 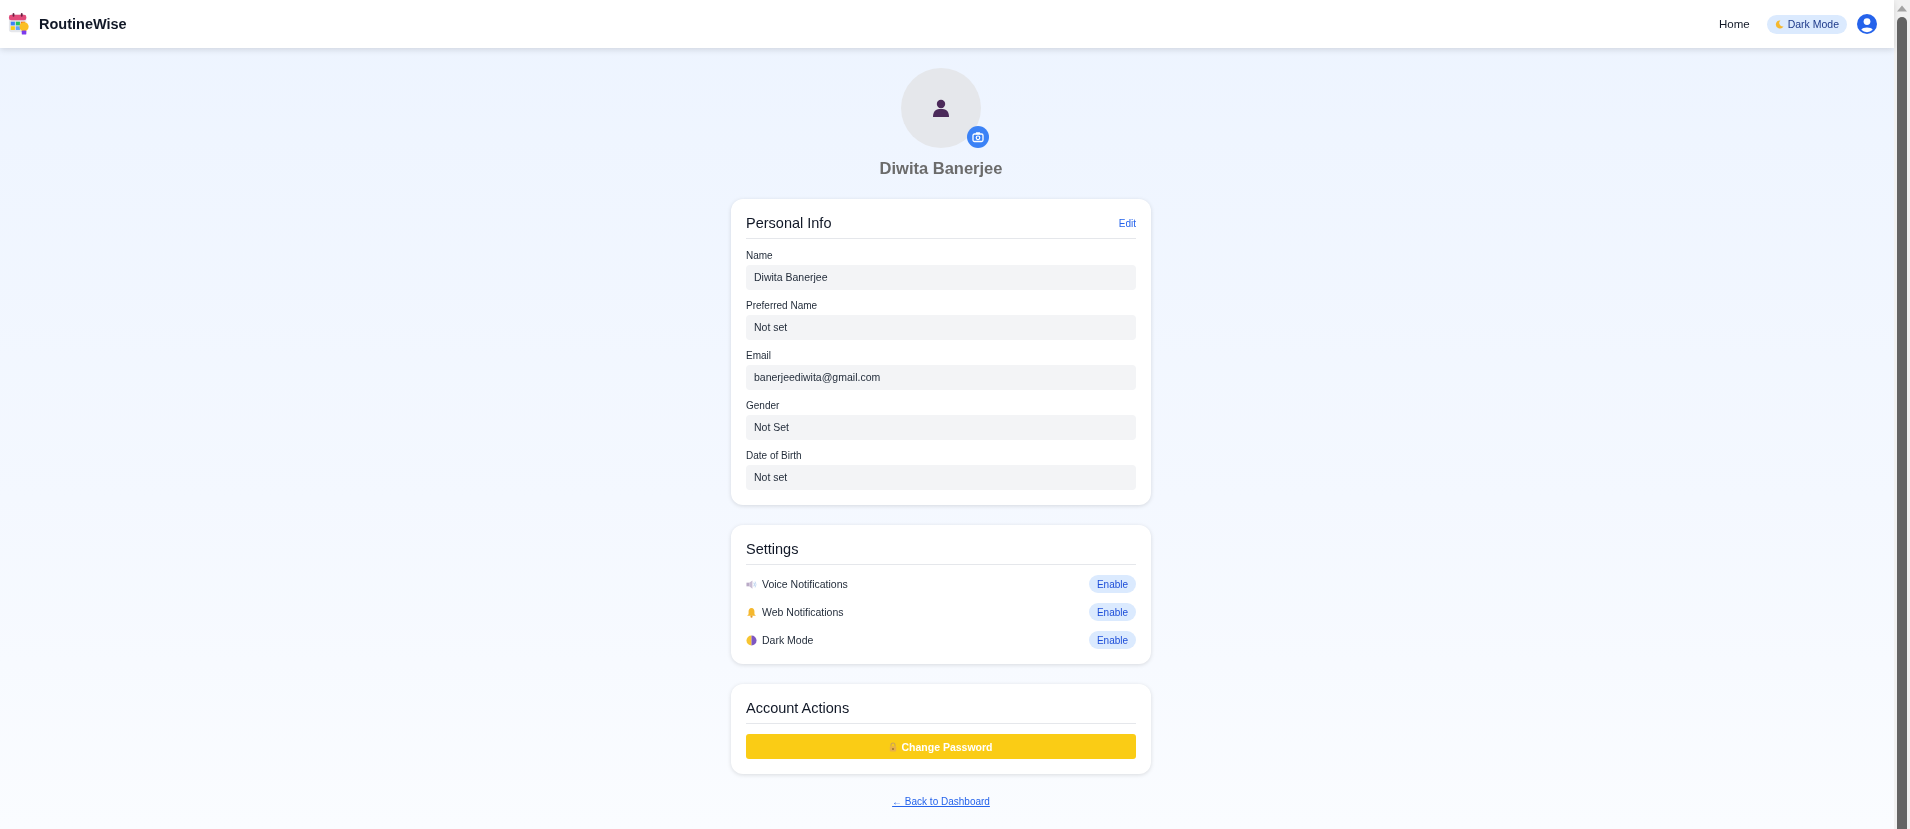 I want to click on setting-label: Voice Notifications, so click(x=805, y=584).